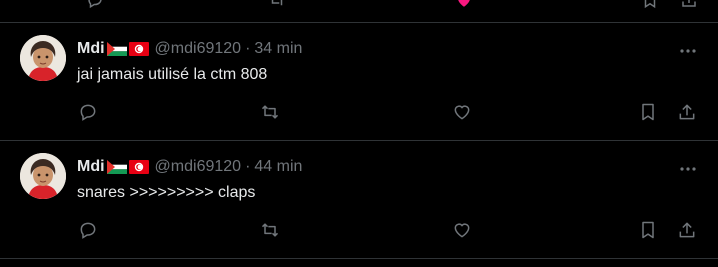 This screenshot has width=718, height=267. Describe the element at coordinates (359, 11) in the screenshot. I see `previous-post-actions` at that location.